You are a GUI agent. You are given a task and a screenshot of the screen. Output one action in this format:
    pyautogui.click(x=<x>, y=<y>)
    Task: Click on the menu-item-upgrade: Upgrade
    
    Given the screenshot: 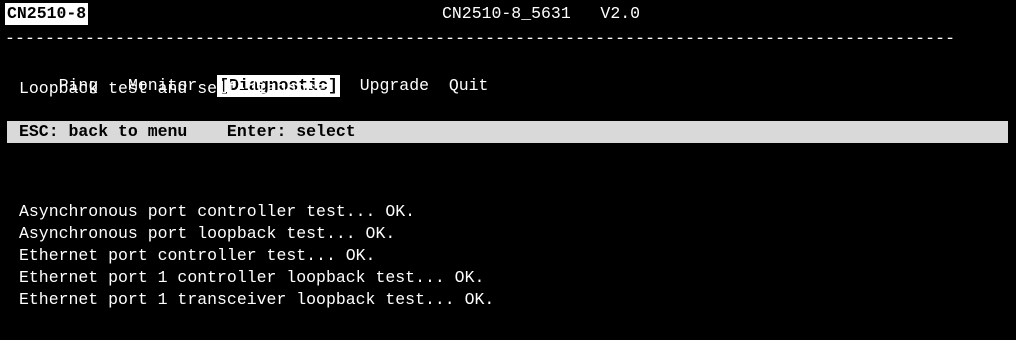 What is the action you would take?
    pyautogui.click(x=394, y=86)
    